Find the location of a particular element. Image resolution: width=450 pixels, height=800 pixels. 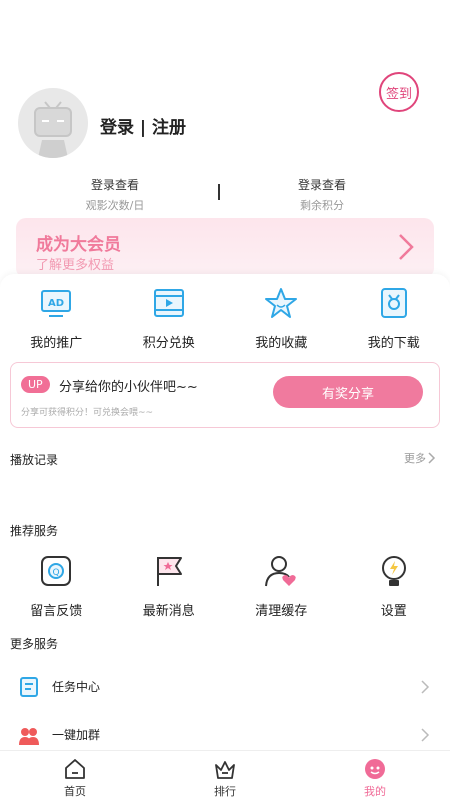

bottom-tab-bar: 首页 排行 我的 is located at coordinates (225, 775).